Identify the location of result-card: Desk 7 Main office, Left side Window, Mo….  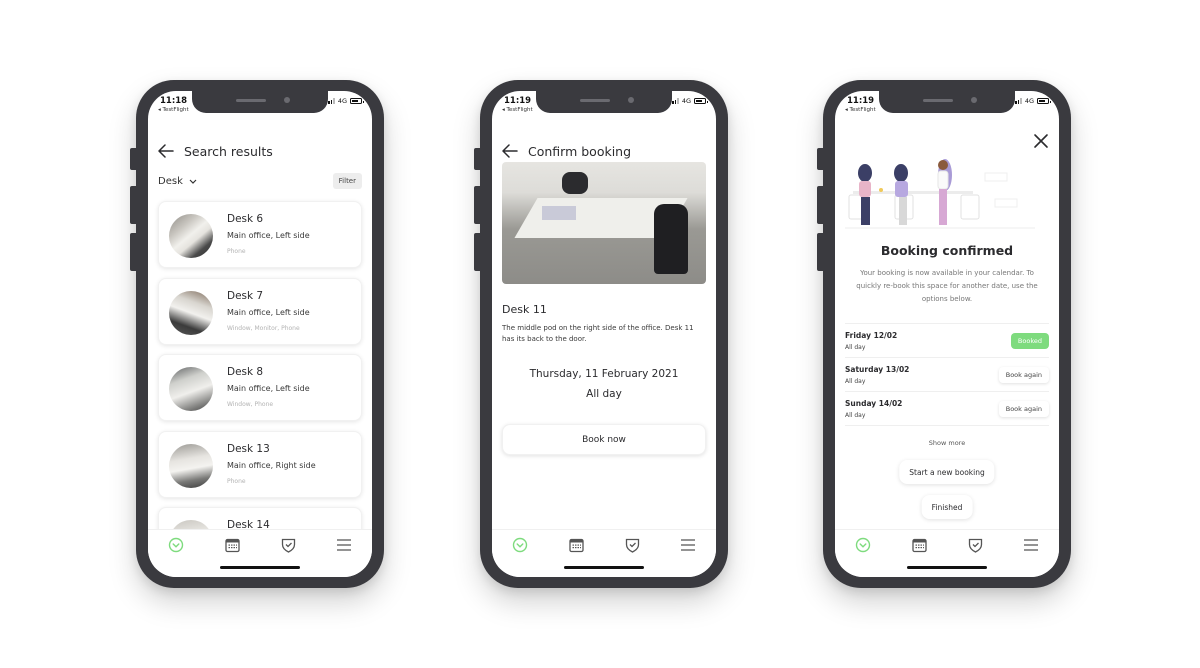
(260, 311).